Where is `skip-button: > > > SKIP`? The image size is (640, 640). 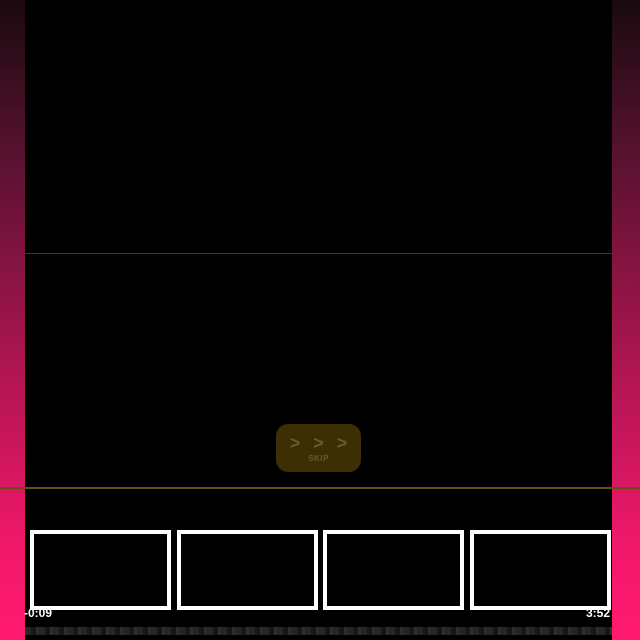 skip-button: > > > SKIP is located at coordinates (318, 448).